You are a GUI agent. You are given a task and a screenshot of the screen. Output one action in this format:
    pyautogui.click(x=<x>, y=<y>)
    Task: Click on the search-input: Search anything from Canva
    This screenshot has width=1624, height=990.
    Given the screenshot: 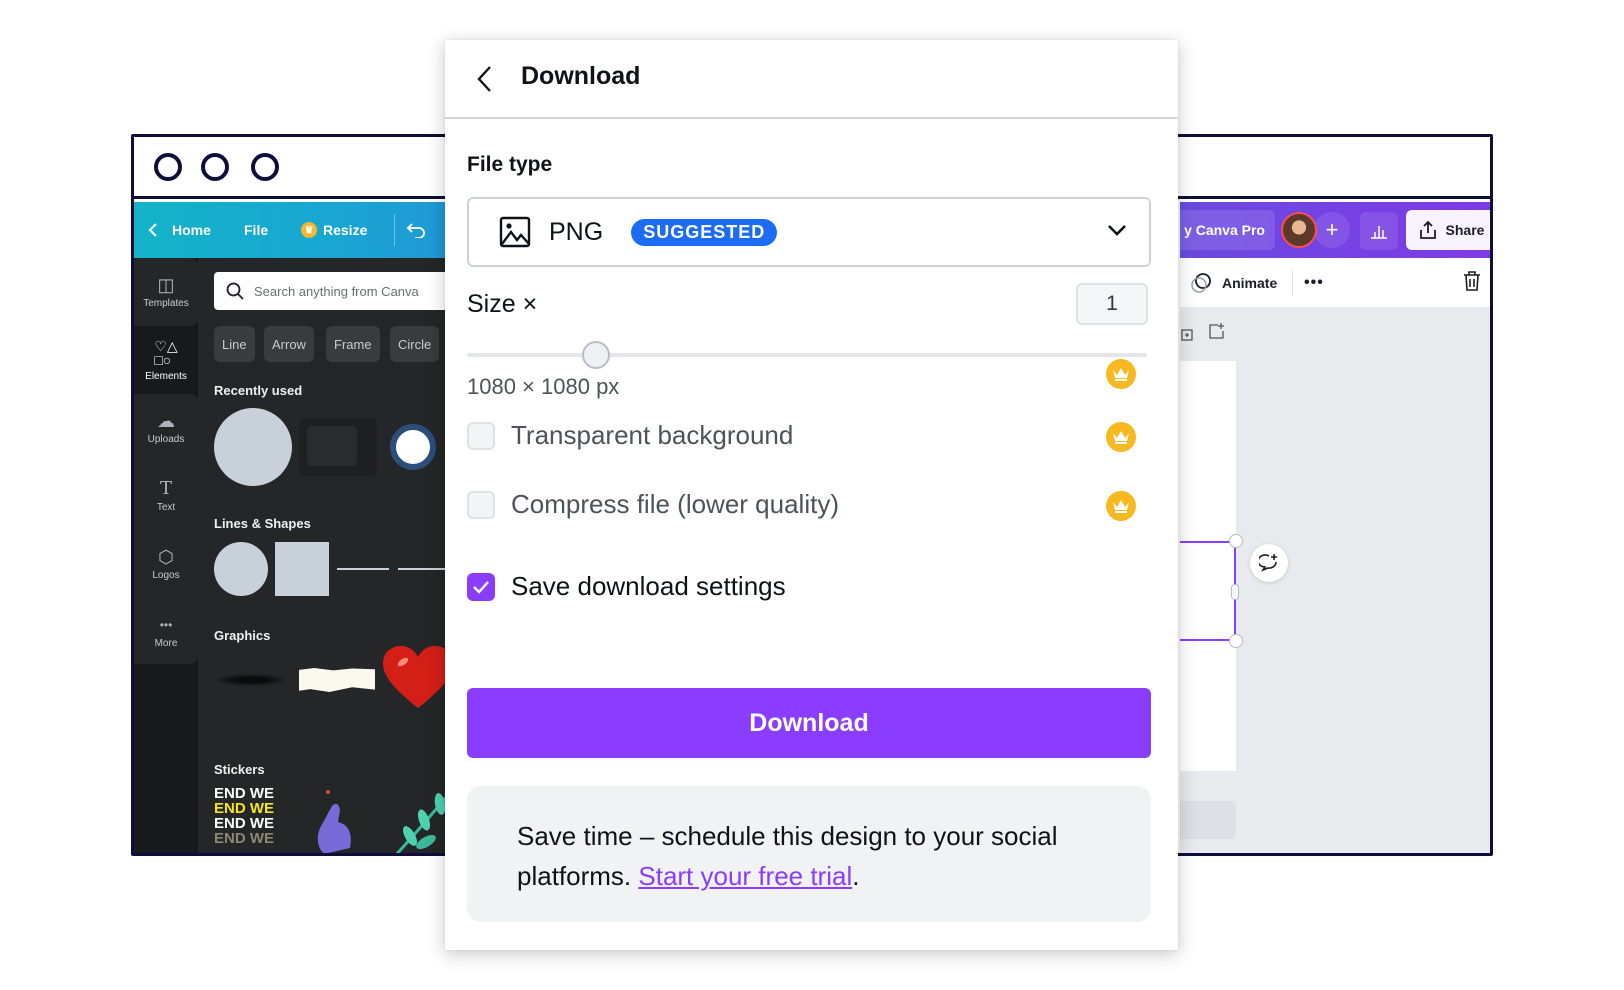 What is the action you would take?
    pyautogui.click(x=339, y=291)
    